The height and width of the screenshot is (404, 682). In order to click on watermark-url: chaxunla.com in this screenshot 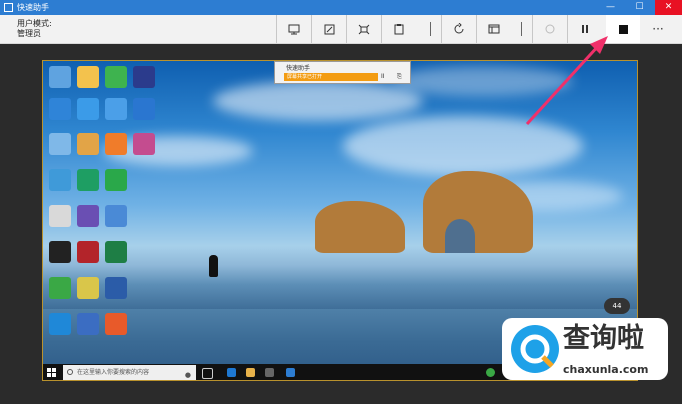, I will do `click(606, 369)`.